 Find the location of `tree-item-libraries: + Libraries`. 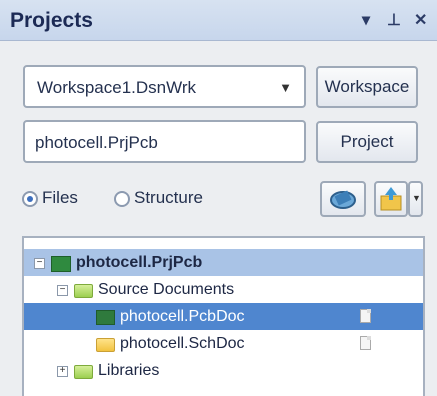

tree-item-libraries: + Libraries is located at coordinates (223, 370).